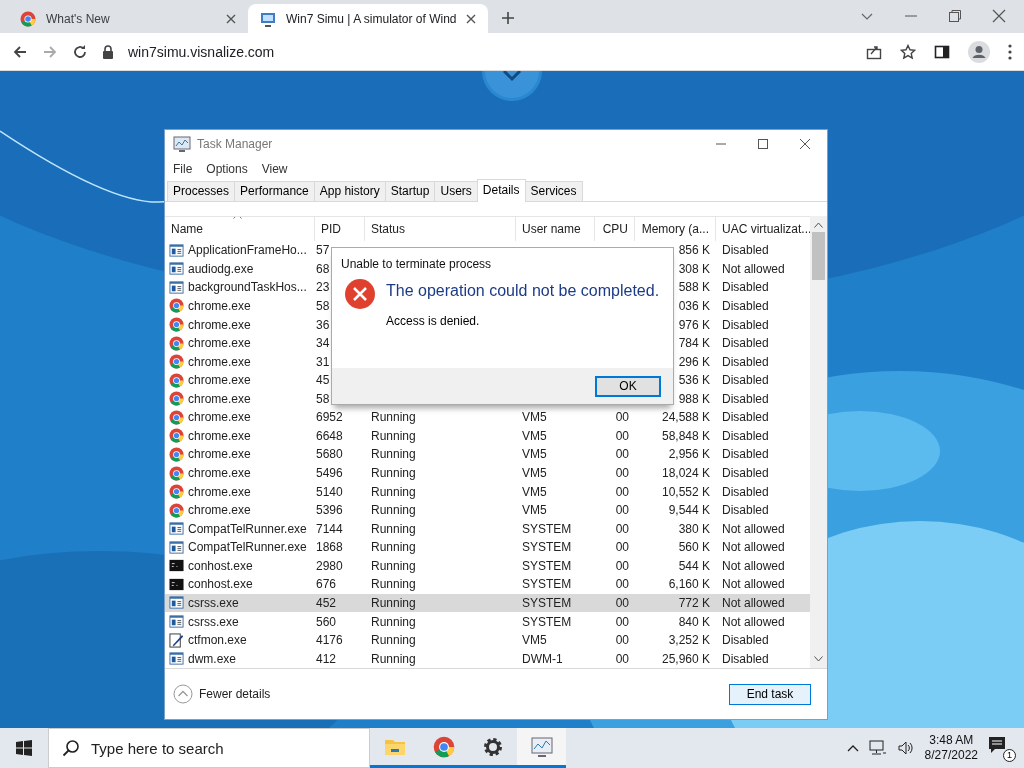  I want to click on browser-tab: What's New, so click(128, 18).